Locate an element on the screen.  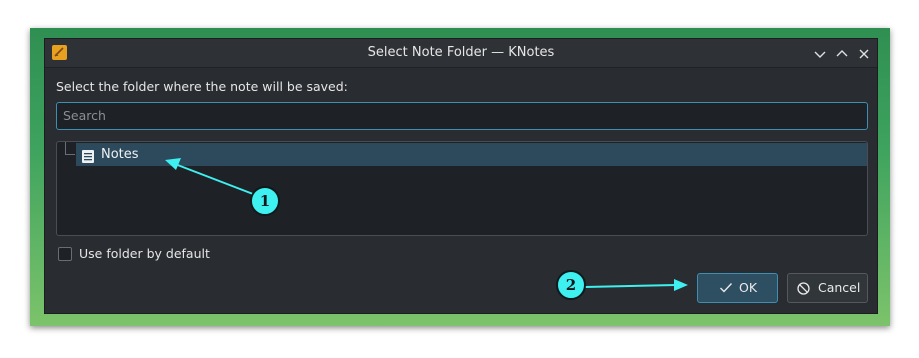
annotation-badge-1: 1 is located at coordinates (265, 201).